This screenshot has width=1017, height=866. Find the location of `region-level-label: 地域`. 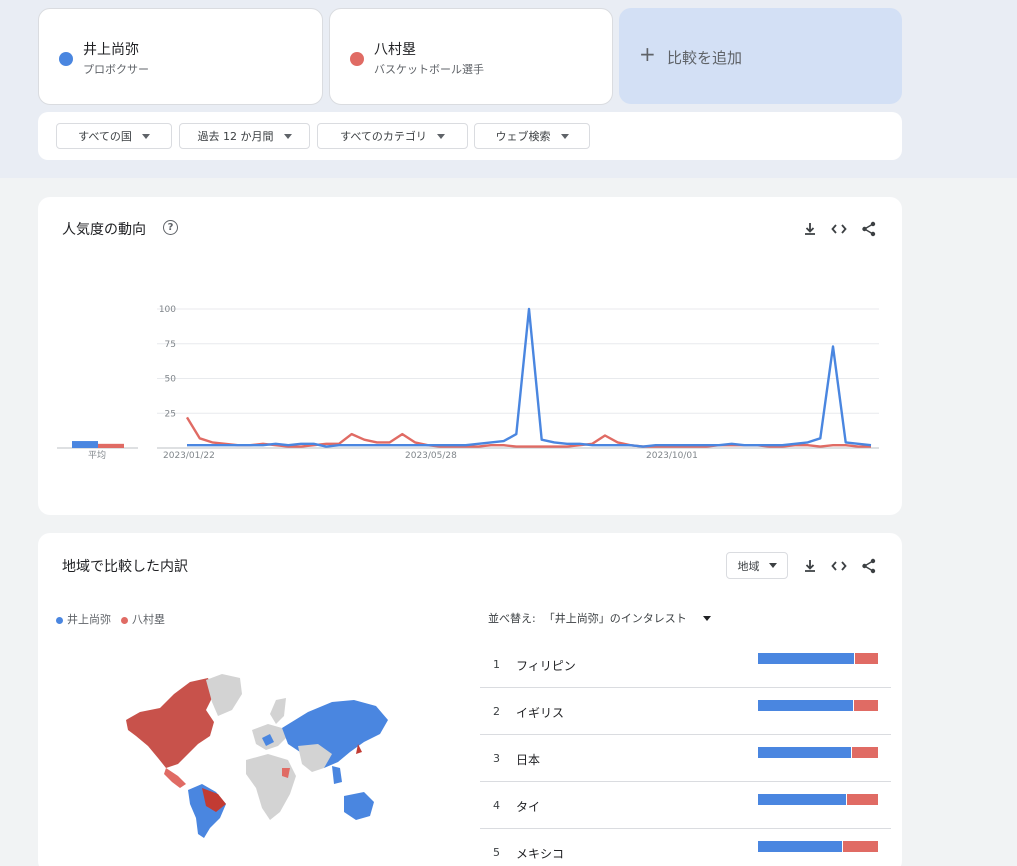

region-level-label: 地域 is located at coordinates (748, 566).